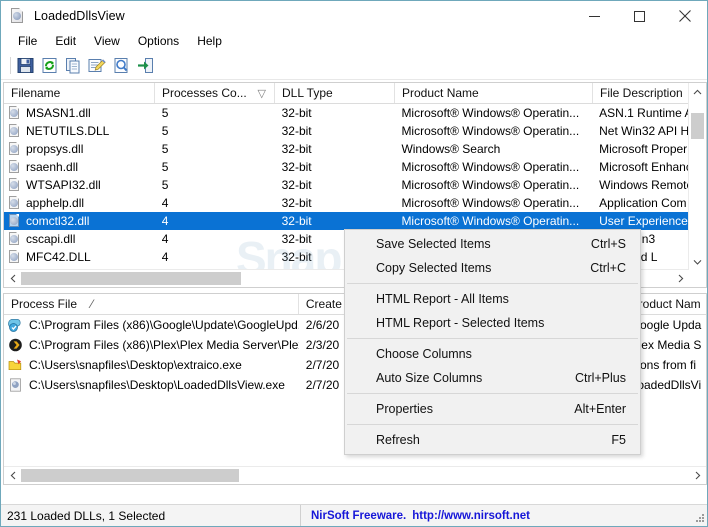 The image size is (708, 527). Describe the element at coordinates (44, 304) in the screenshot. I see `column-header-label: Process File` at that location.